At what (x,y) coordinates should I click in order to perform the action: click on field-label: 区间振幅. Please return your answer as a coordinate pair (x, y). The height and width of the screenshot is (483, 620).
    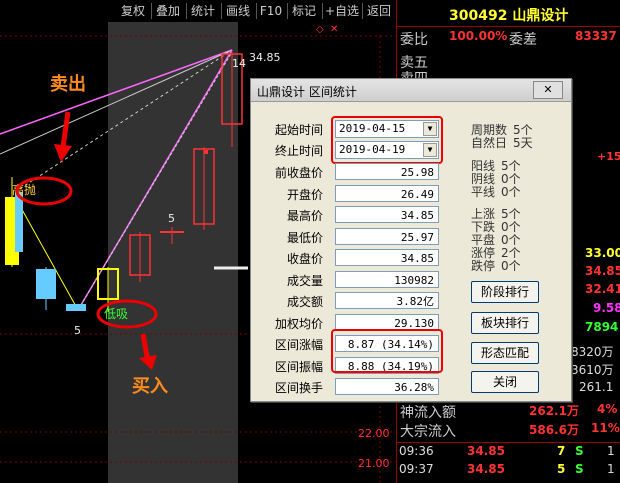
    Looking at the image, I should click on (298, 366).